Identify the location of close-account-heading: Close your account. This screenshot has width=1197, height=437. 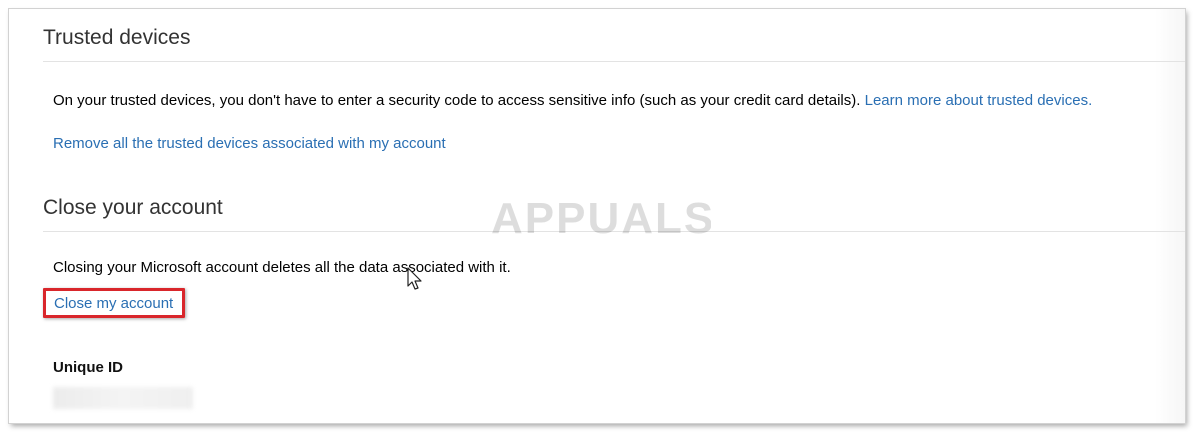
(614, 211).